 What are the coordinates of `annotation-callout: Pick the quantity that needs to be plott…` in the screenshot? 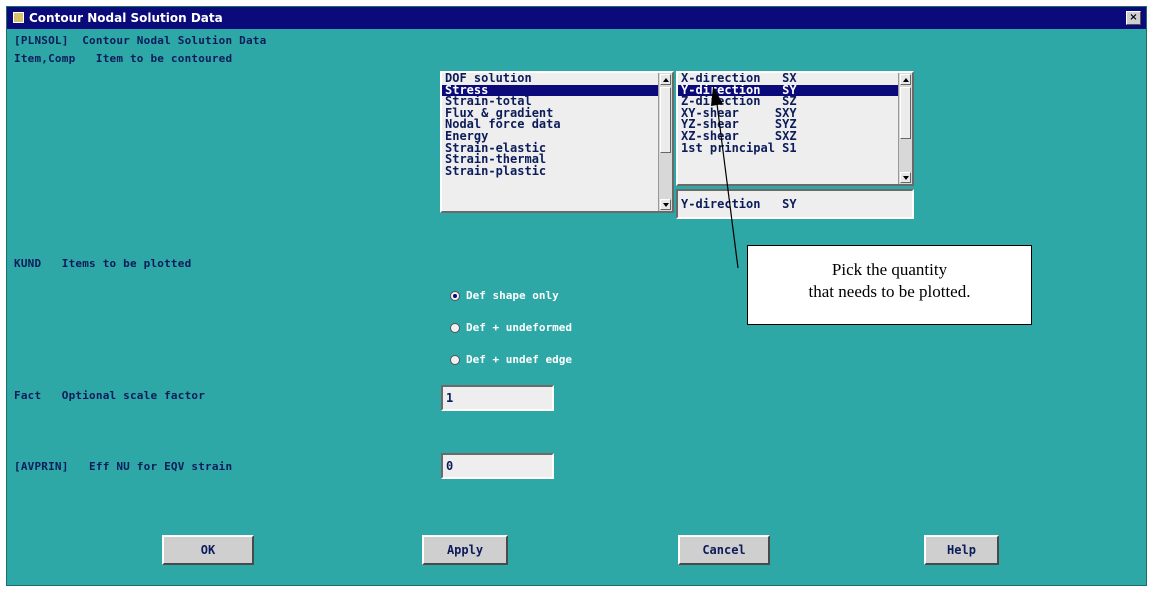 It's located at (889, 285).